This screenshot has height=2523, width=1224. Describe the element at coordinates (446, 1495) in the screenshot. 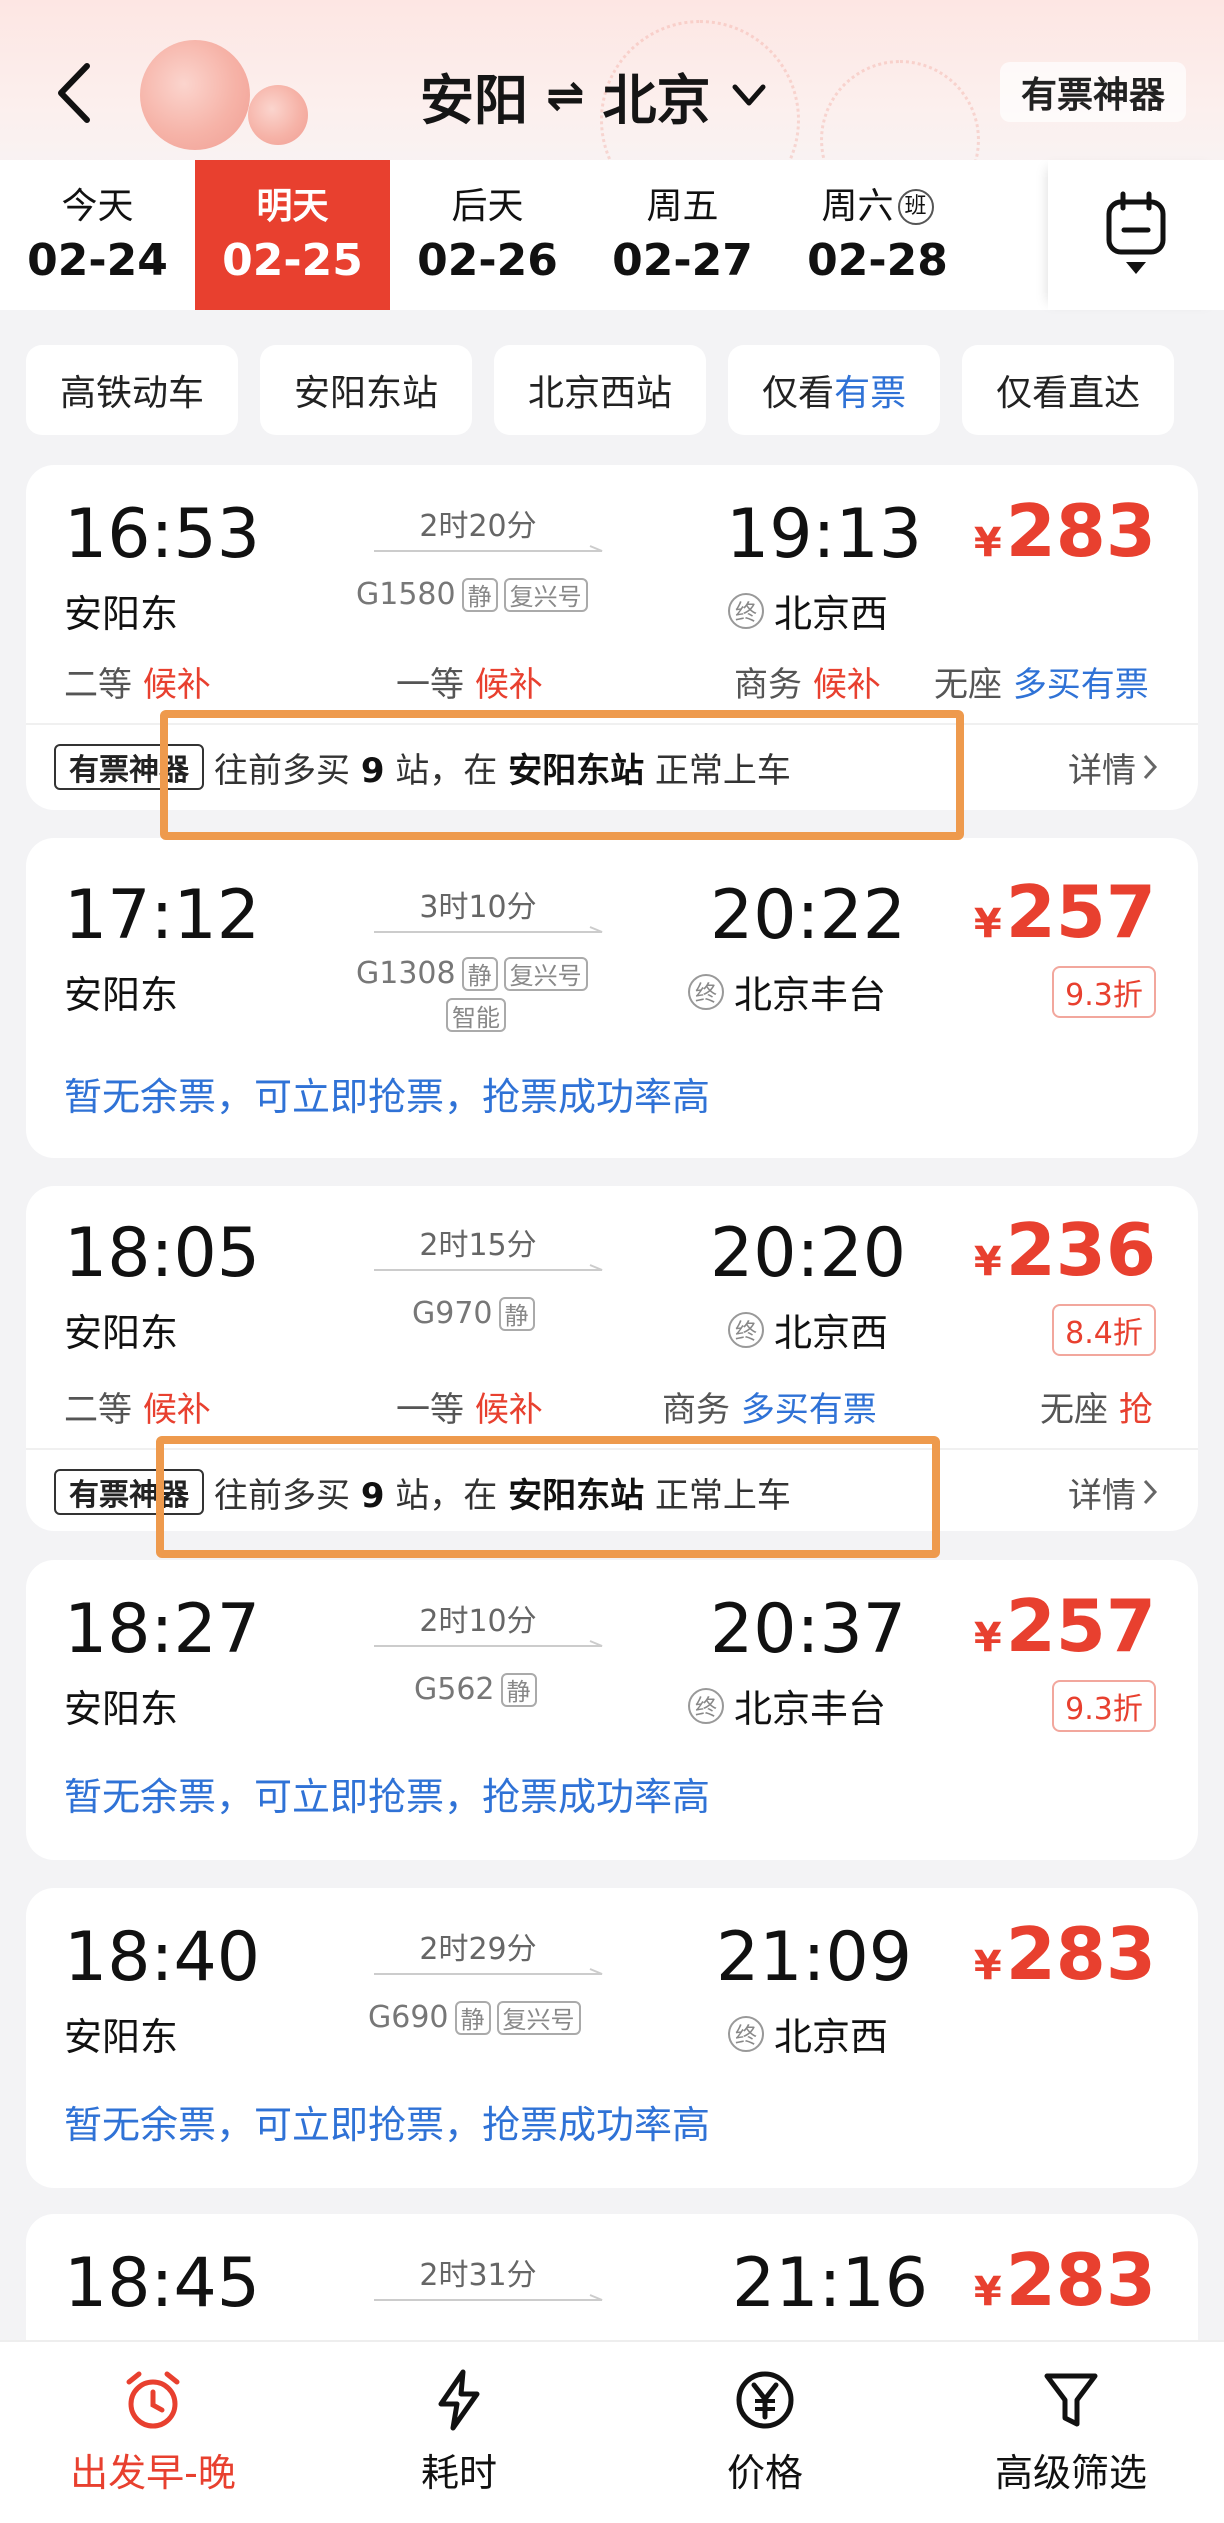

I see `tip-mid: 站，在` at that location.